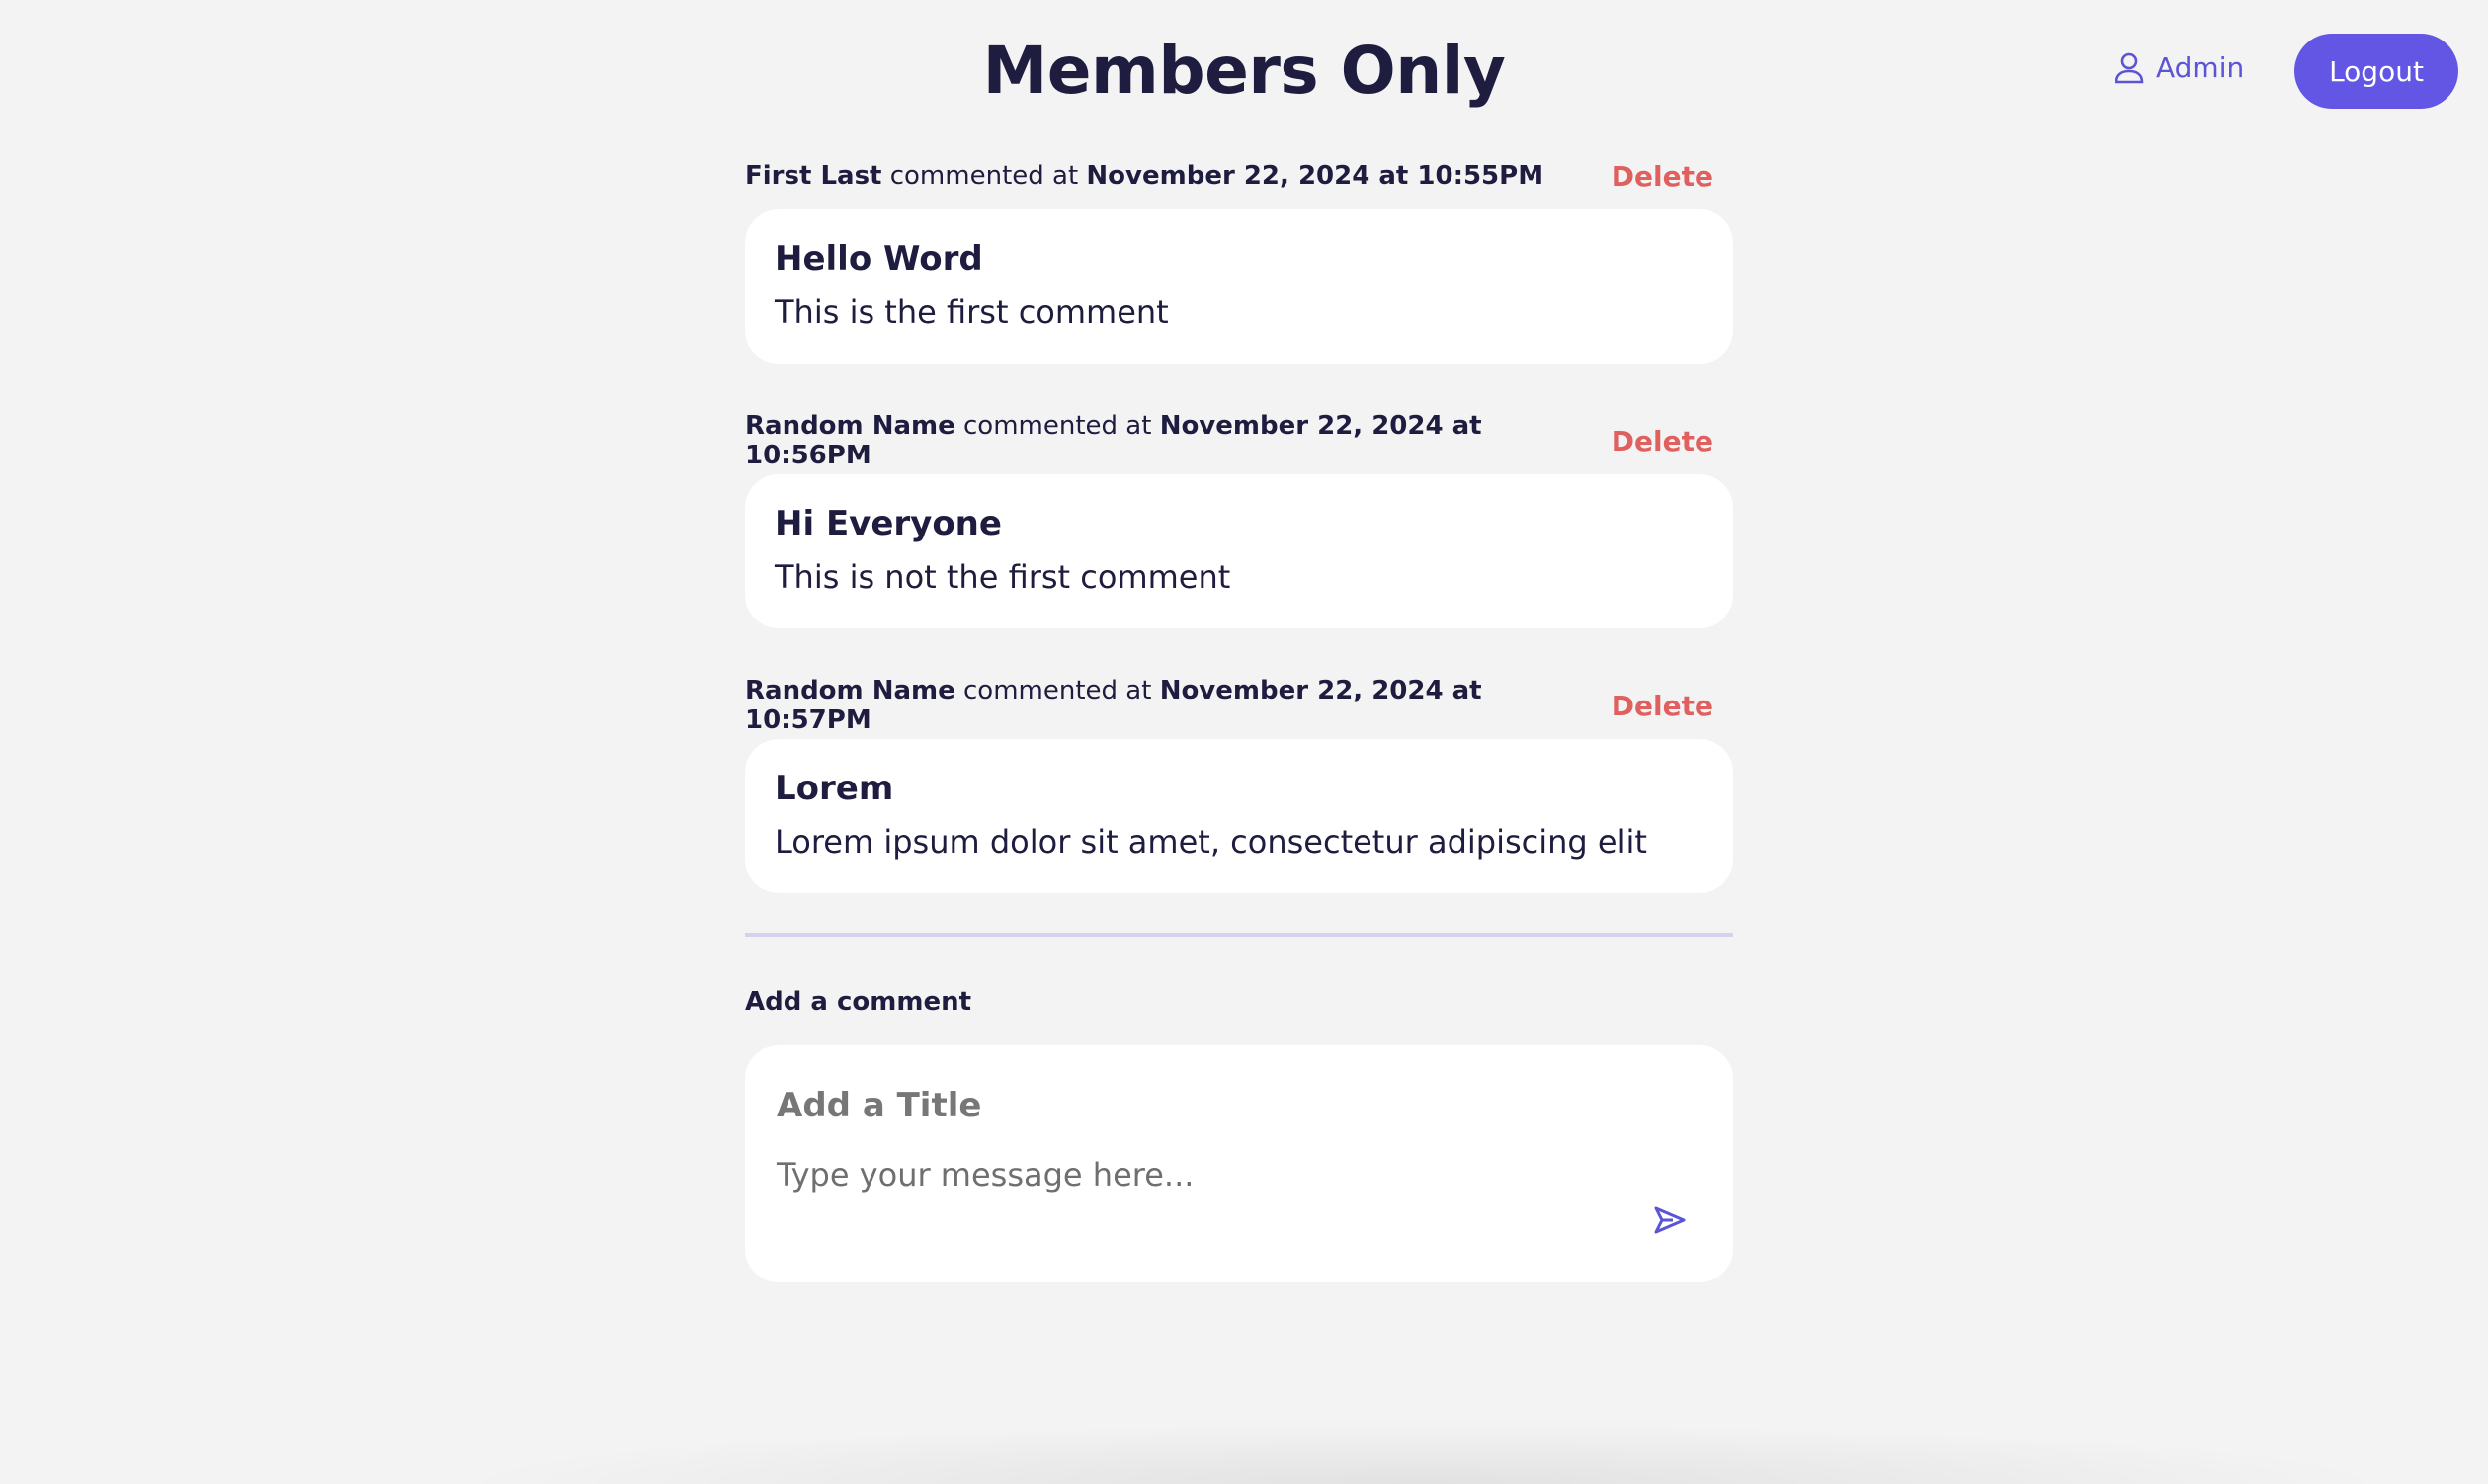 The image size is (2488, 1484). What do you see at coordinates (813, 176) in the screenshot?
I see `comment-author: First Last` at bounding box center [813, 176].